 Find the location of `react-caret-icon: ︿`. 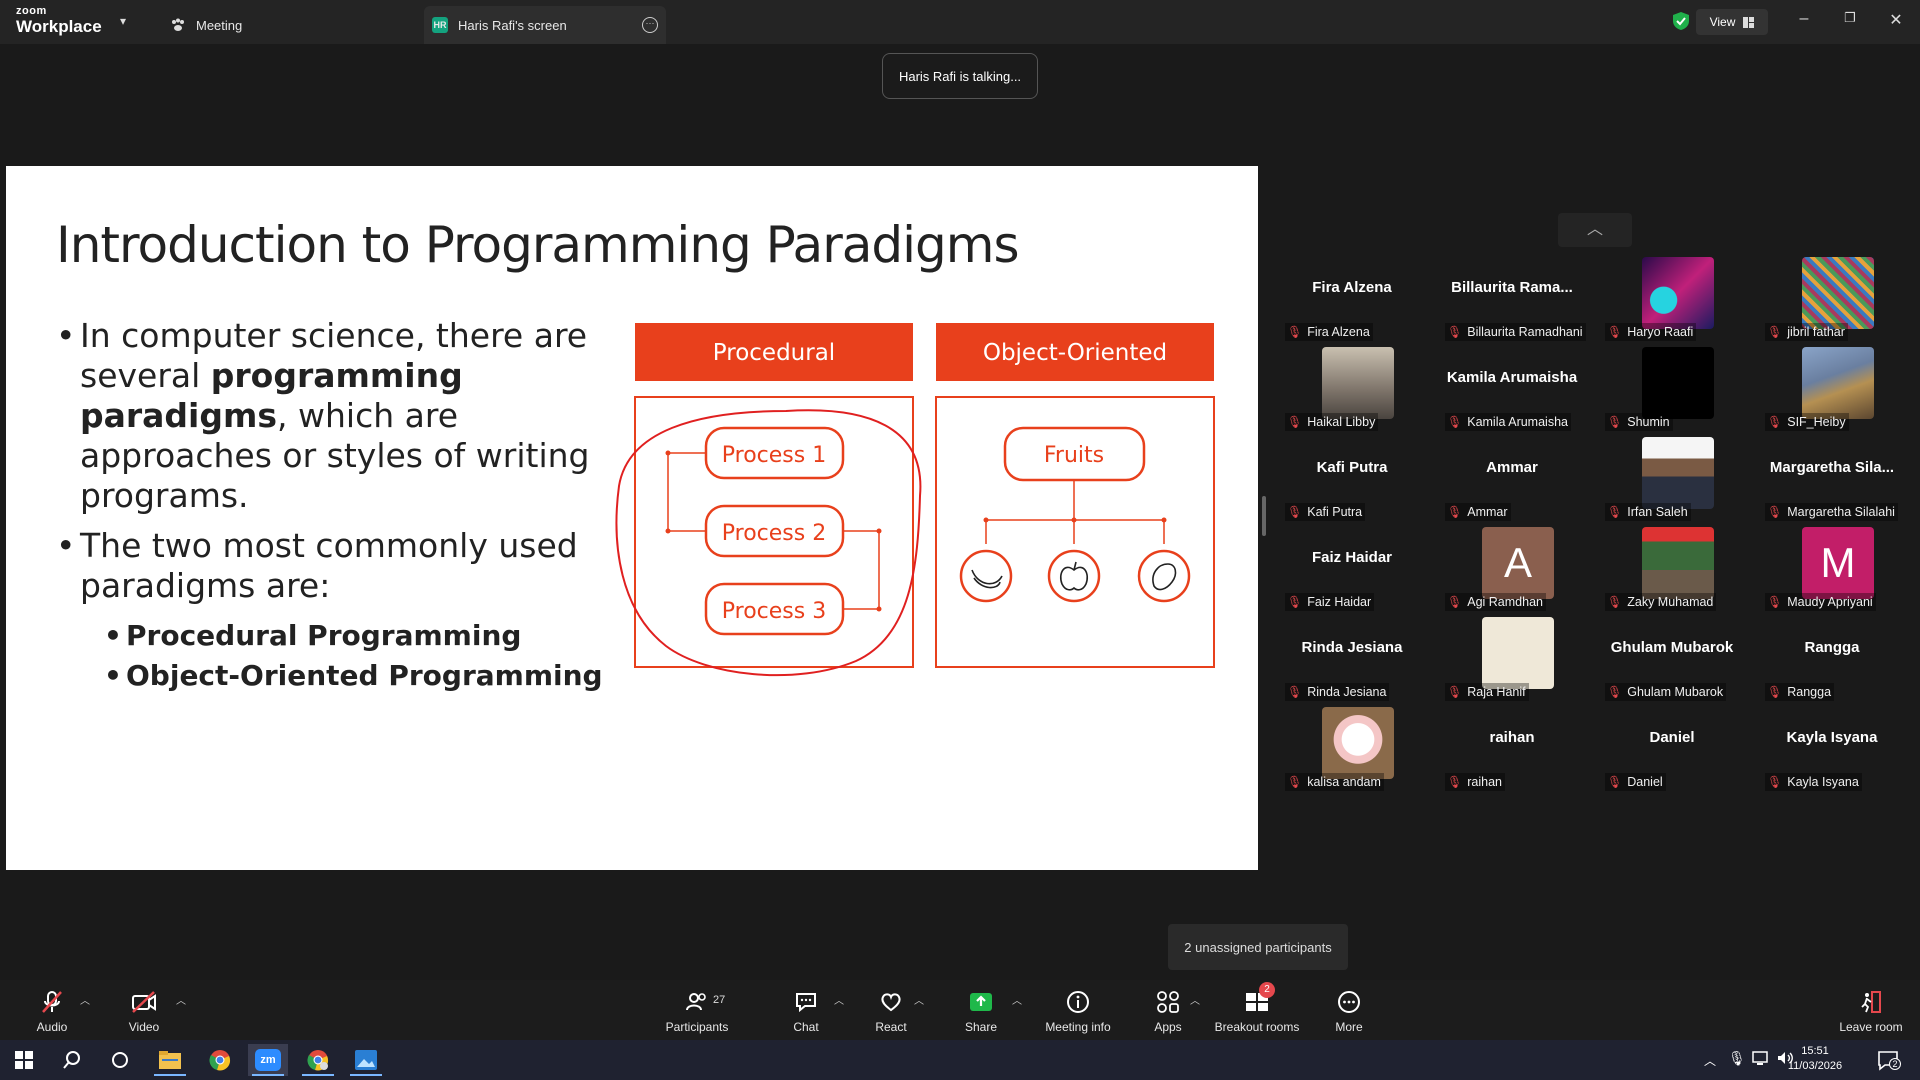

react-caret-icon: ︿ is located at coordinates (919, 999).